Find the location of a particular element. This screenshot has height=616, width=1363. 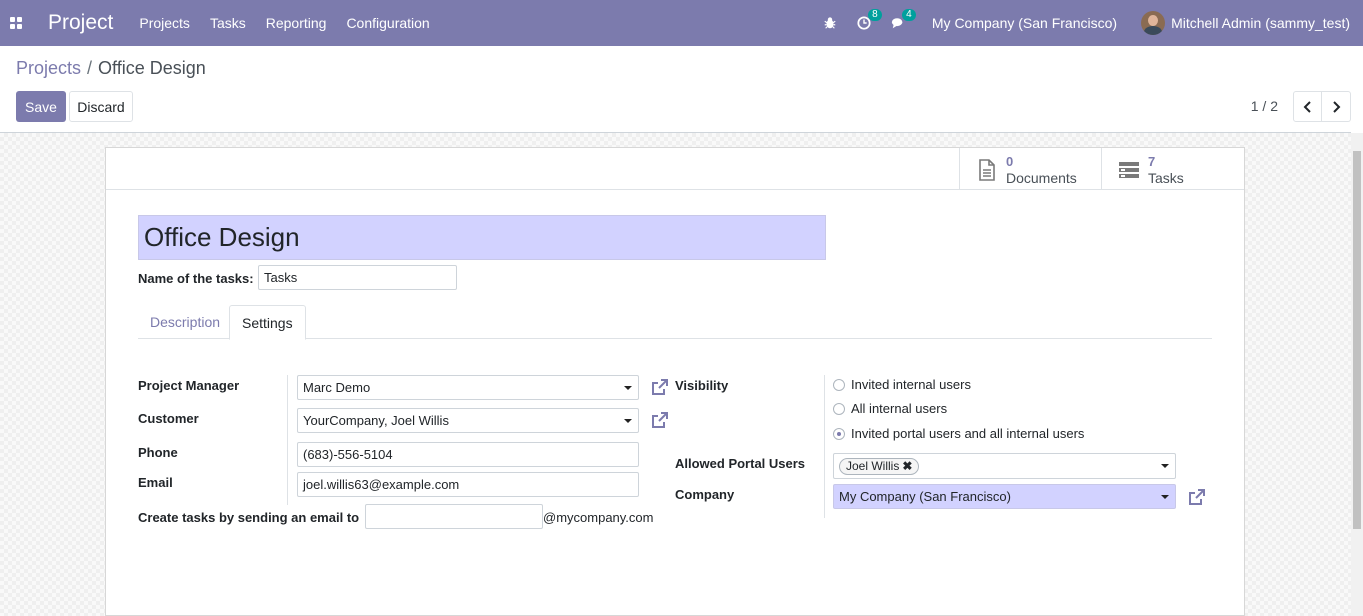

clock-icon: 8 is located at coordinates (869, 20).